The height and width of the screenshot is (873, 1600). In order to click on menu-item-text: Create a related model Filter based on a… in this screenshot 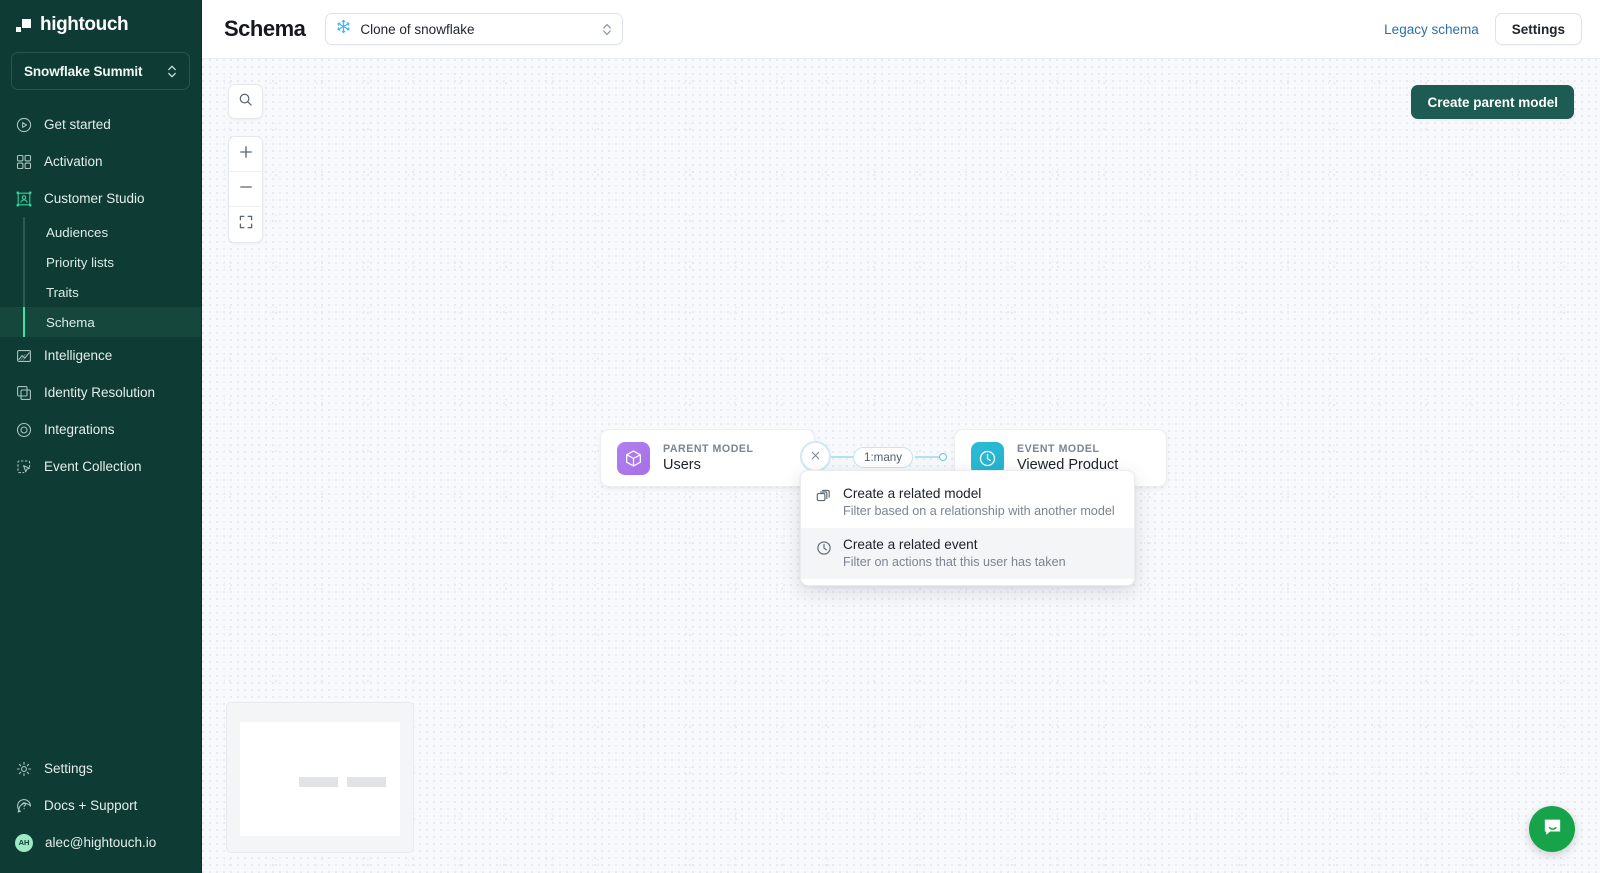, I will do `click(979, 502)`.